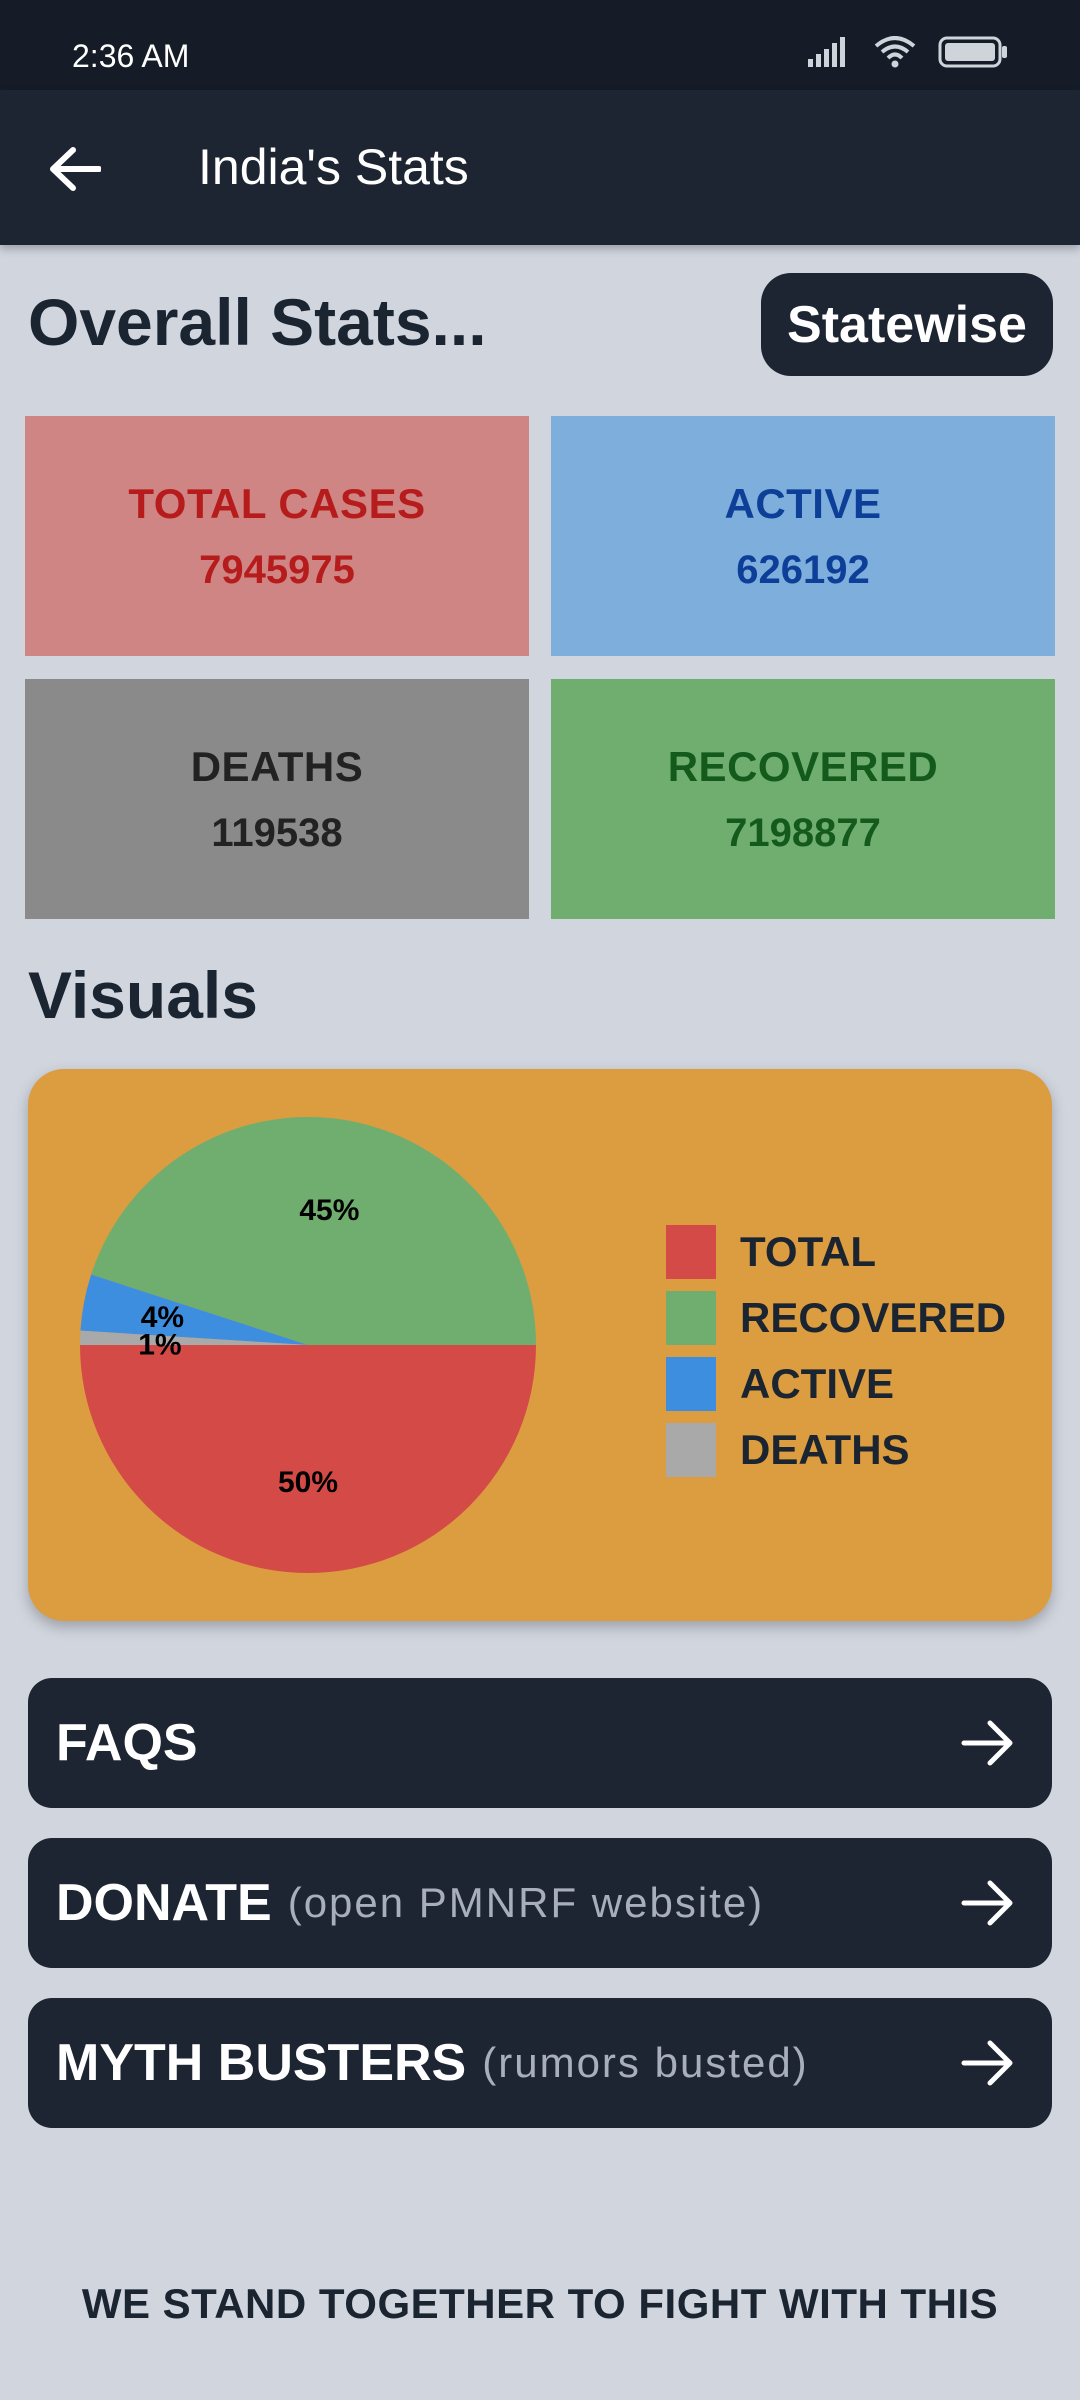  I want to click on chart-legend: TOTAL RECOVERED ACTIVE DEATHS, so click(836, 1351).